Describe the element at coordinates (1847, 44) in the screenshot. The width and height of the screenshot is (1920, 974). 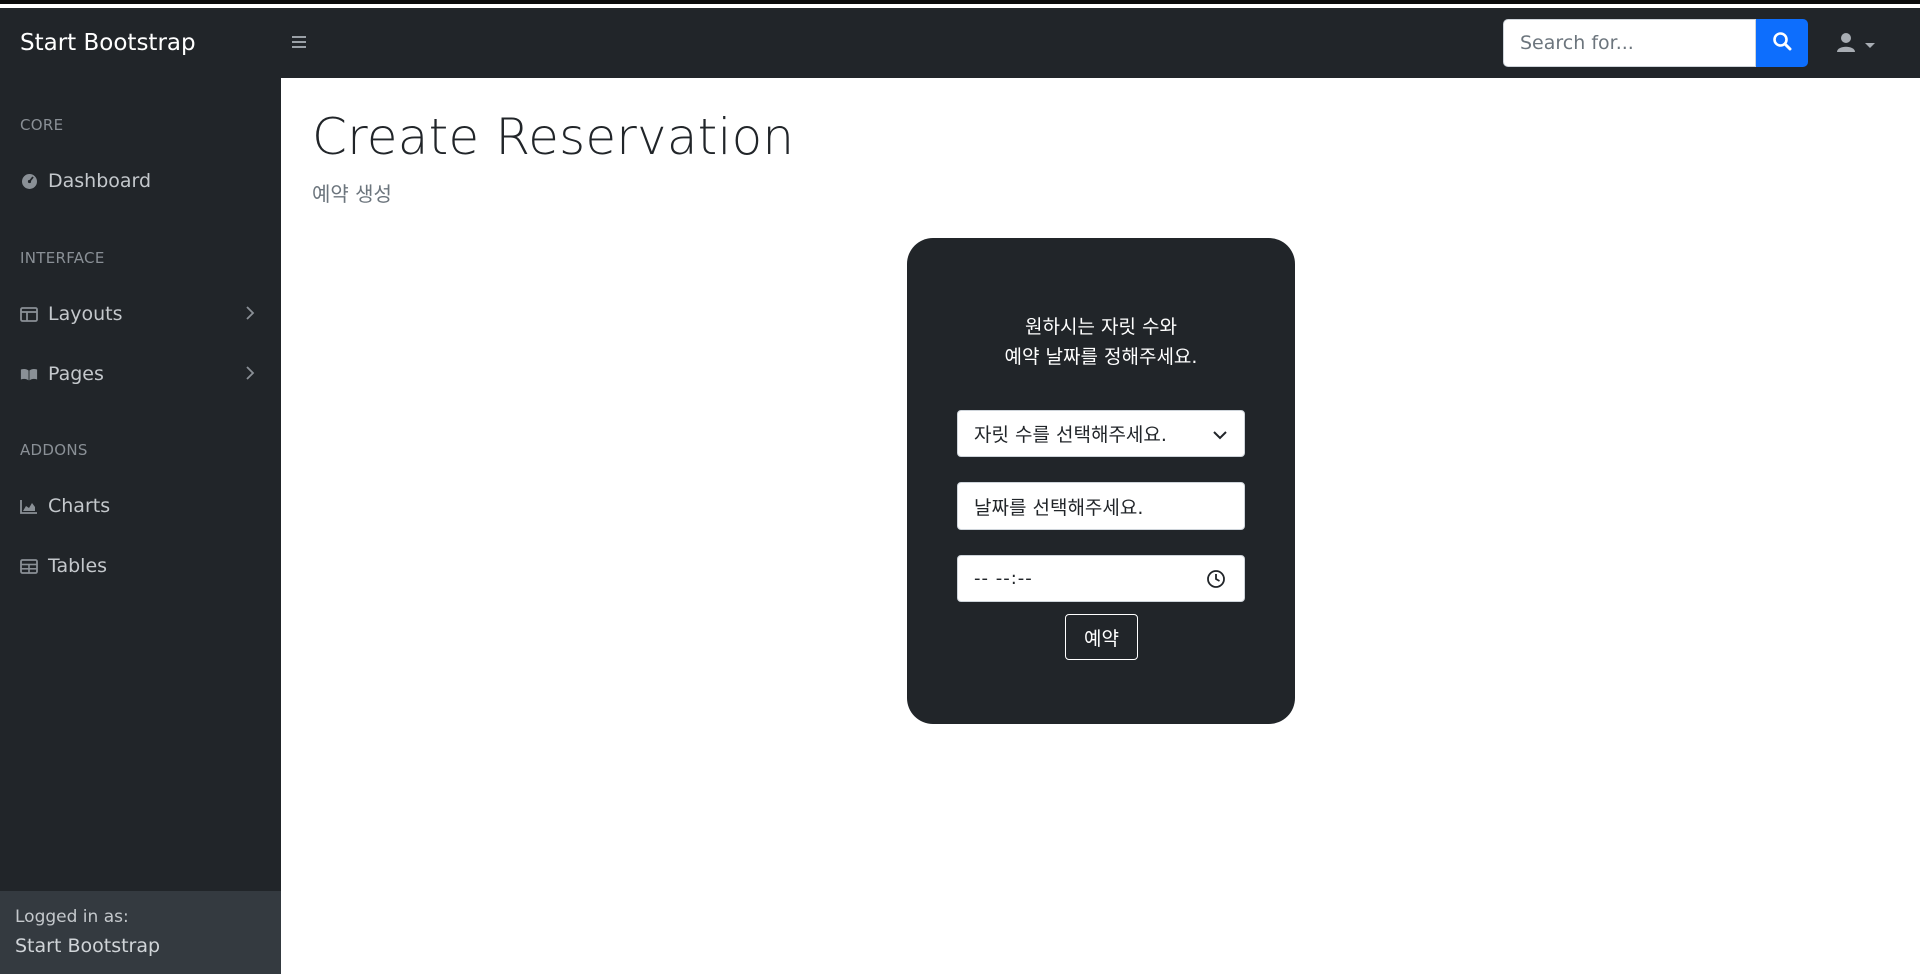
I see `user-icon` at that location.